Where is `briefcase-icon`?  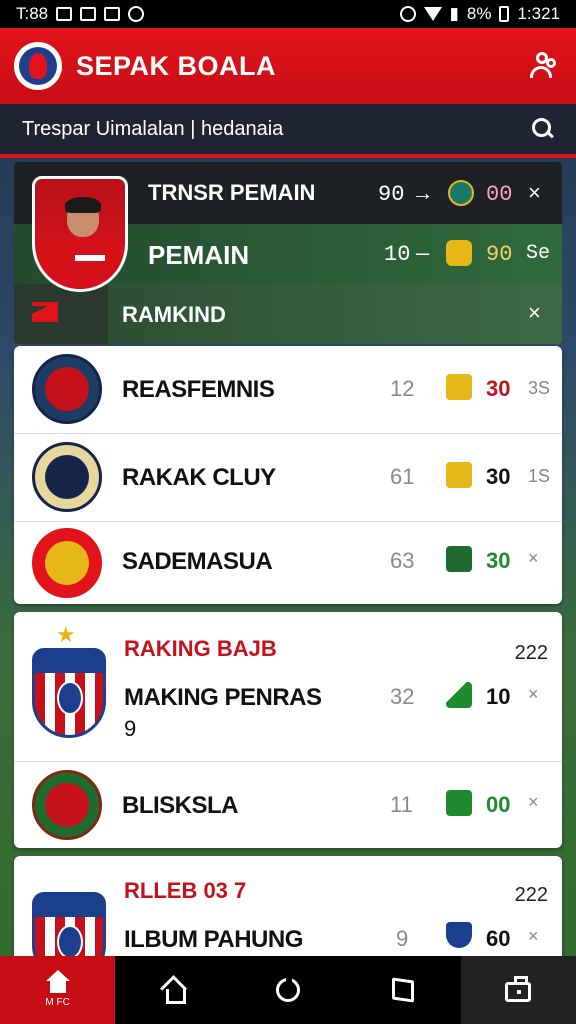
briefcase-icon is located at coordinates (518, 989).